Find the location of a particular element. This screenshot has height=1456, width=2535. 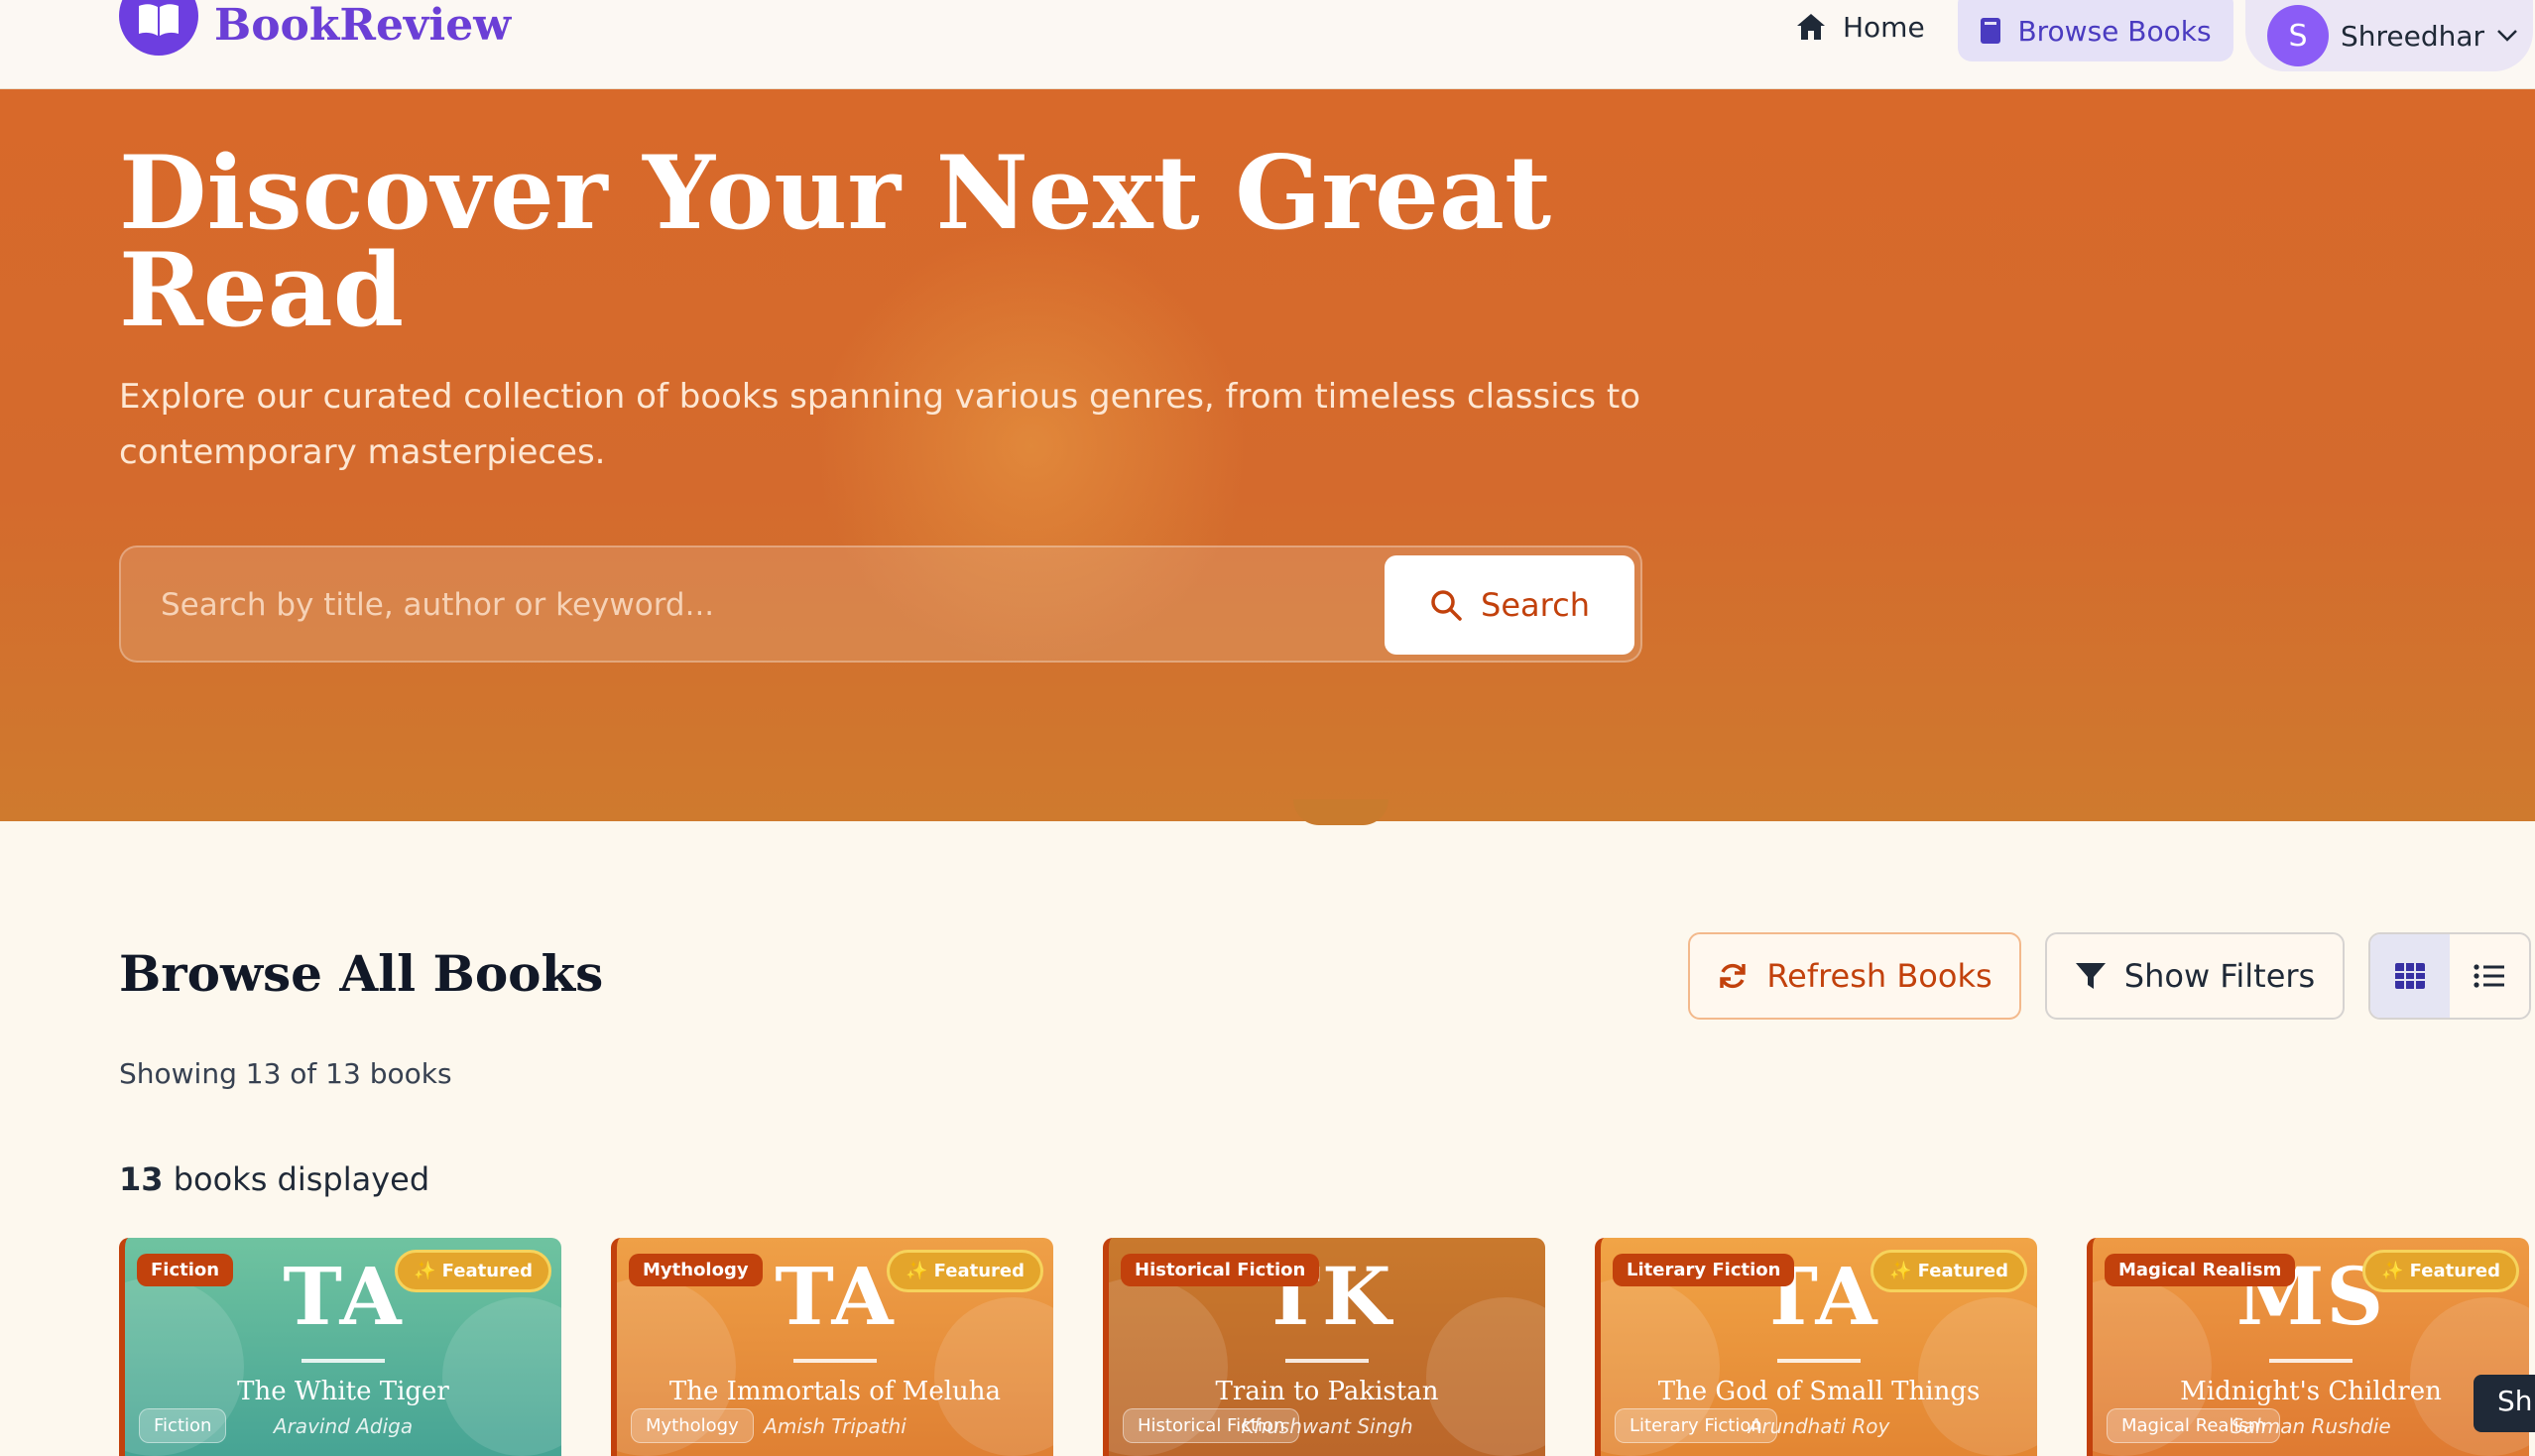

grid-view-button is located at coordinates (2410, 976).